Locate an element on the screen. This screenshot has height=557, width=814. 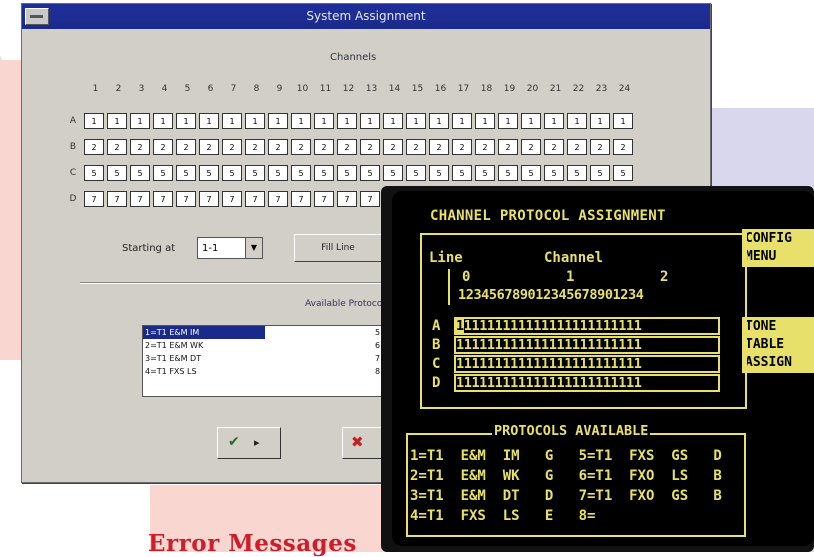
row-label: C is located at coordinates (73, 173).